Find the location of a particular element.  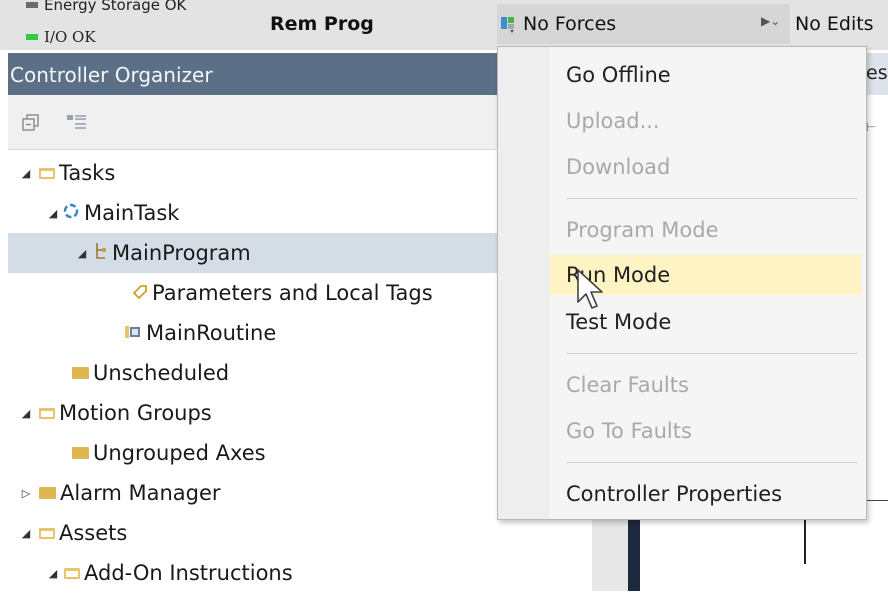

tree-item-label: Assets is located at coordinates (93, 533).